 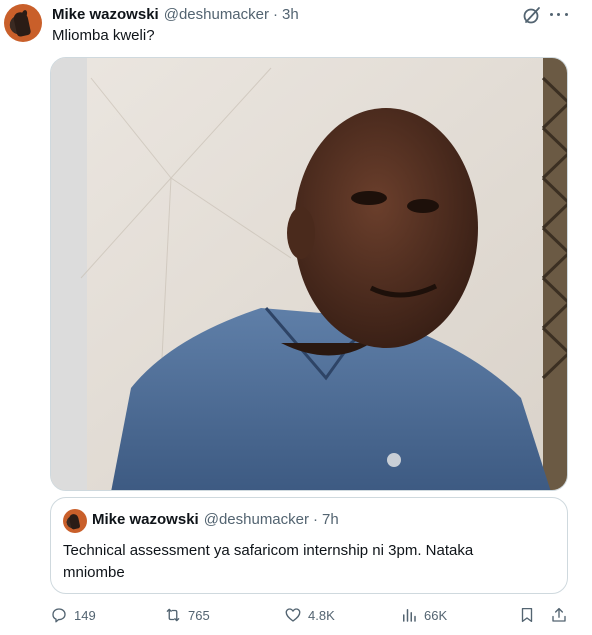 I want to click on retweet-button: 765, so click(x=187, y=615).